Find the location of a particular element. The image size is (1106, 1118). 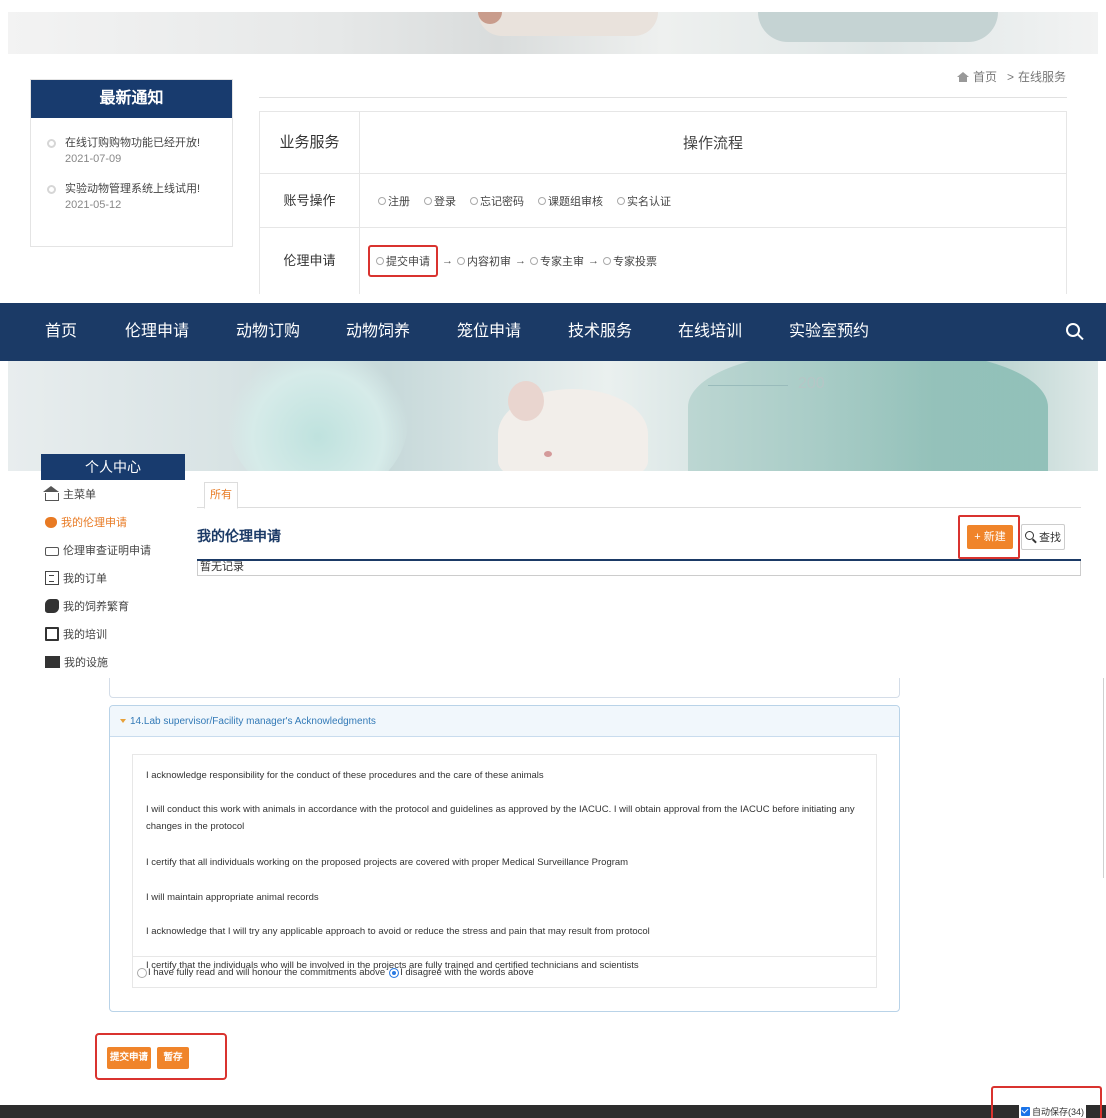

footer-bar is located at coordinates (553, 1111).